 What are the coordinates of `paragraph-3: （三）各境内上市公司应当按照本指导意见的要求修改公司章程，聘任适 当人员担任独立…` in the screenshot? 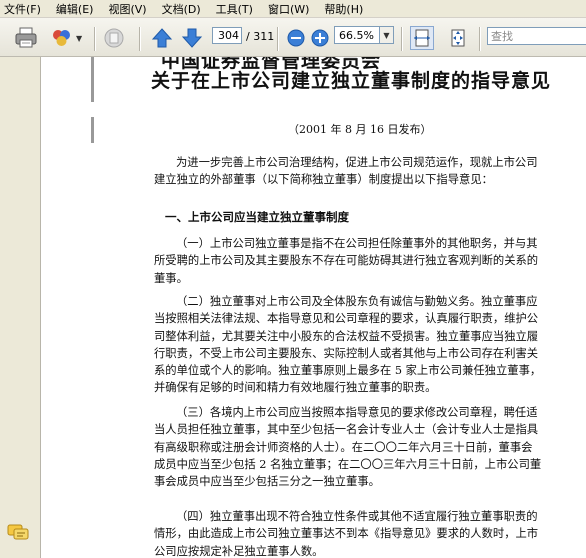 It's located at (348, 447).